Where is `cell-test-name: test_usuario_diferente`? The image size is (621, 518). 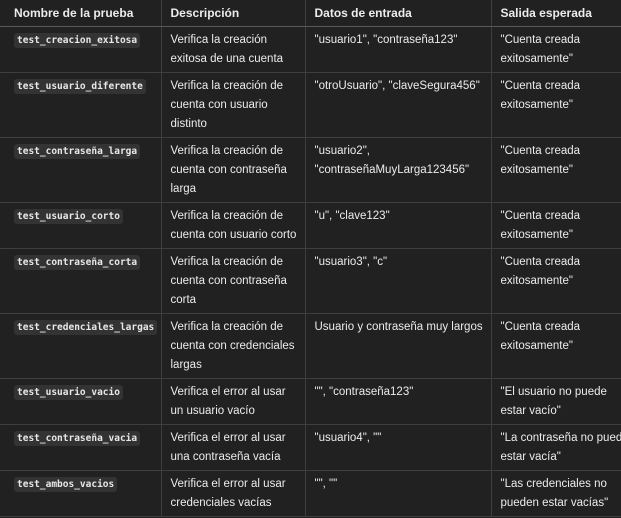
cell-test-name: test_usuario_diferente is located at coordinates (81, 105).